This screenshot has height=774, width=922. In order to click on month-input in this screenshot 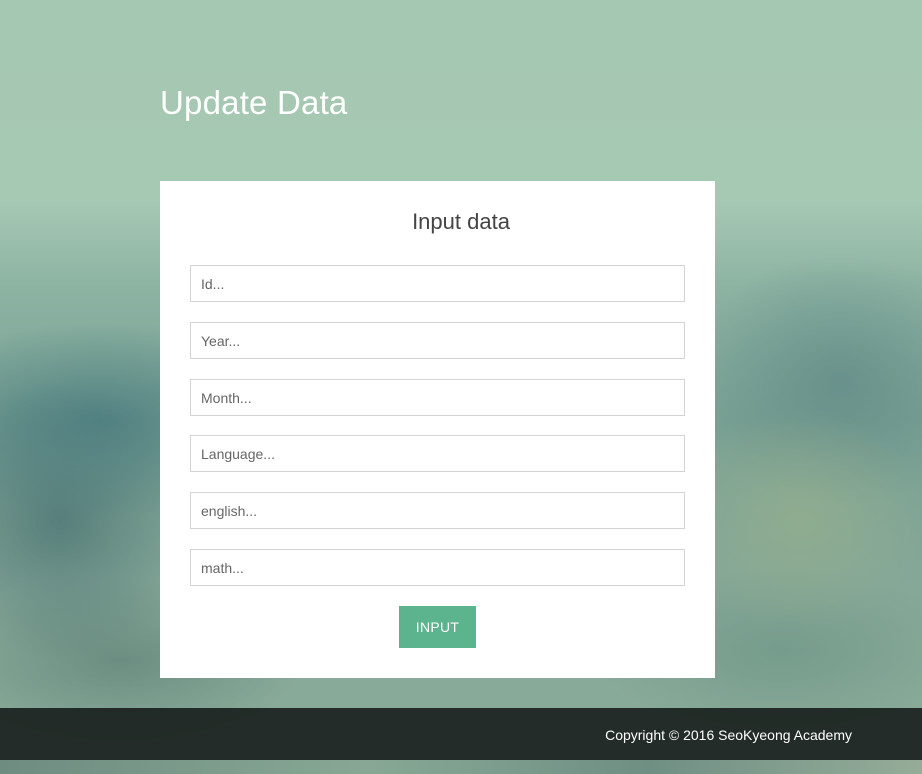, I will do `click(437, 397)`.